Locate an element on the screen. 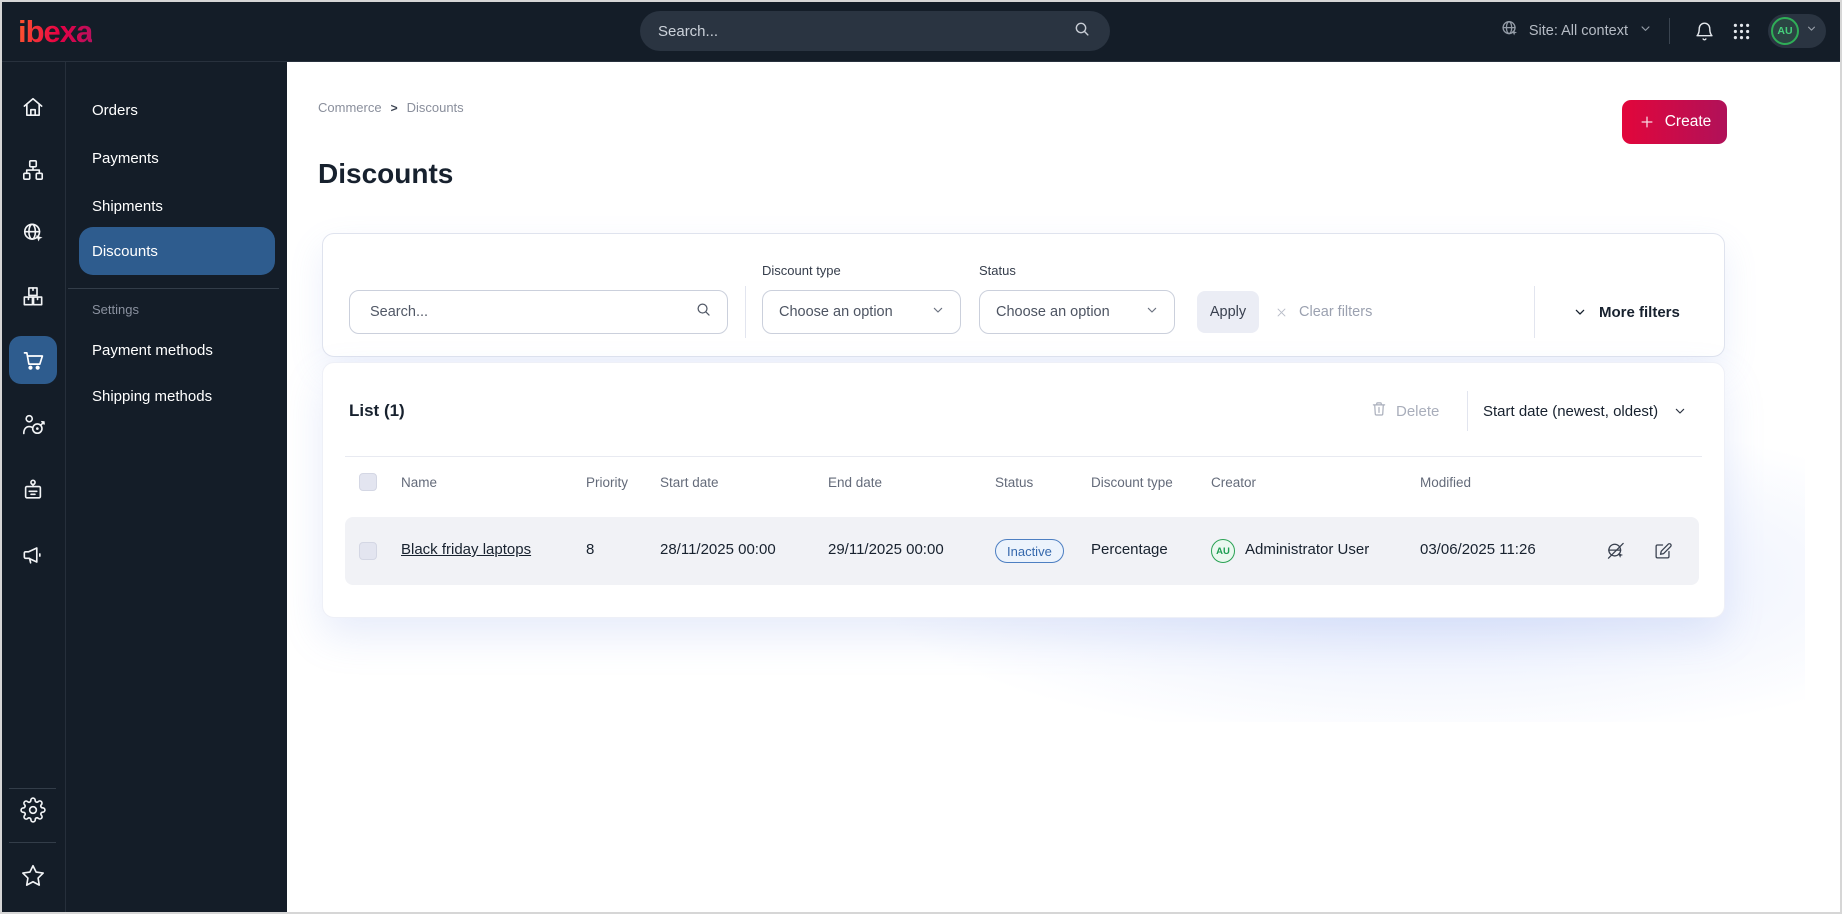  menu-item-orders: Orders is located at coordinates (115, 110).